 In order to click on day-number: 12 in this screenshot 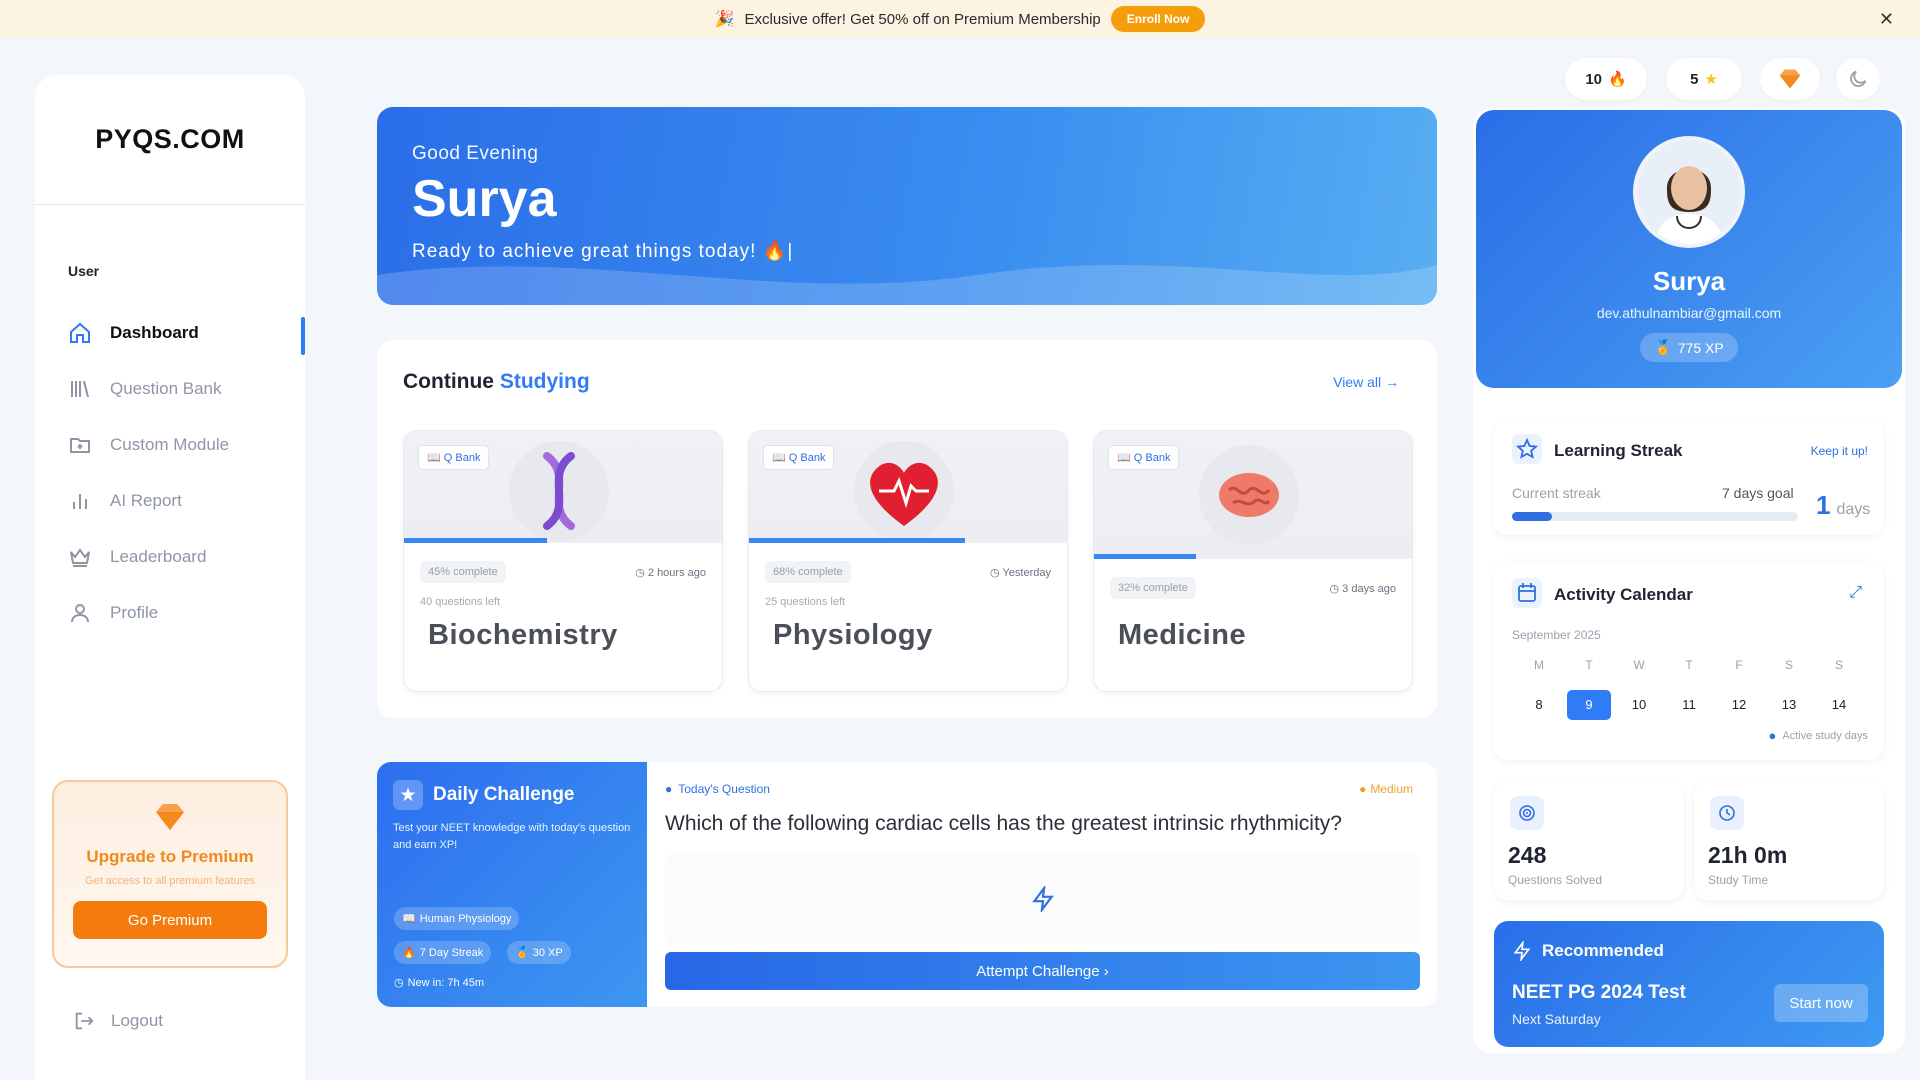, I will do `click(1739, 704)`.